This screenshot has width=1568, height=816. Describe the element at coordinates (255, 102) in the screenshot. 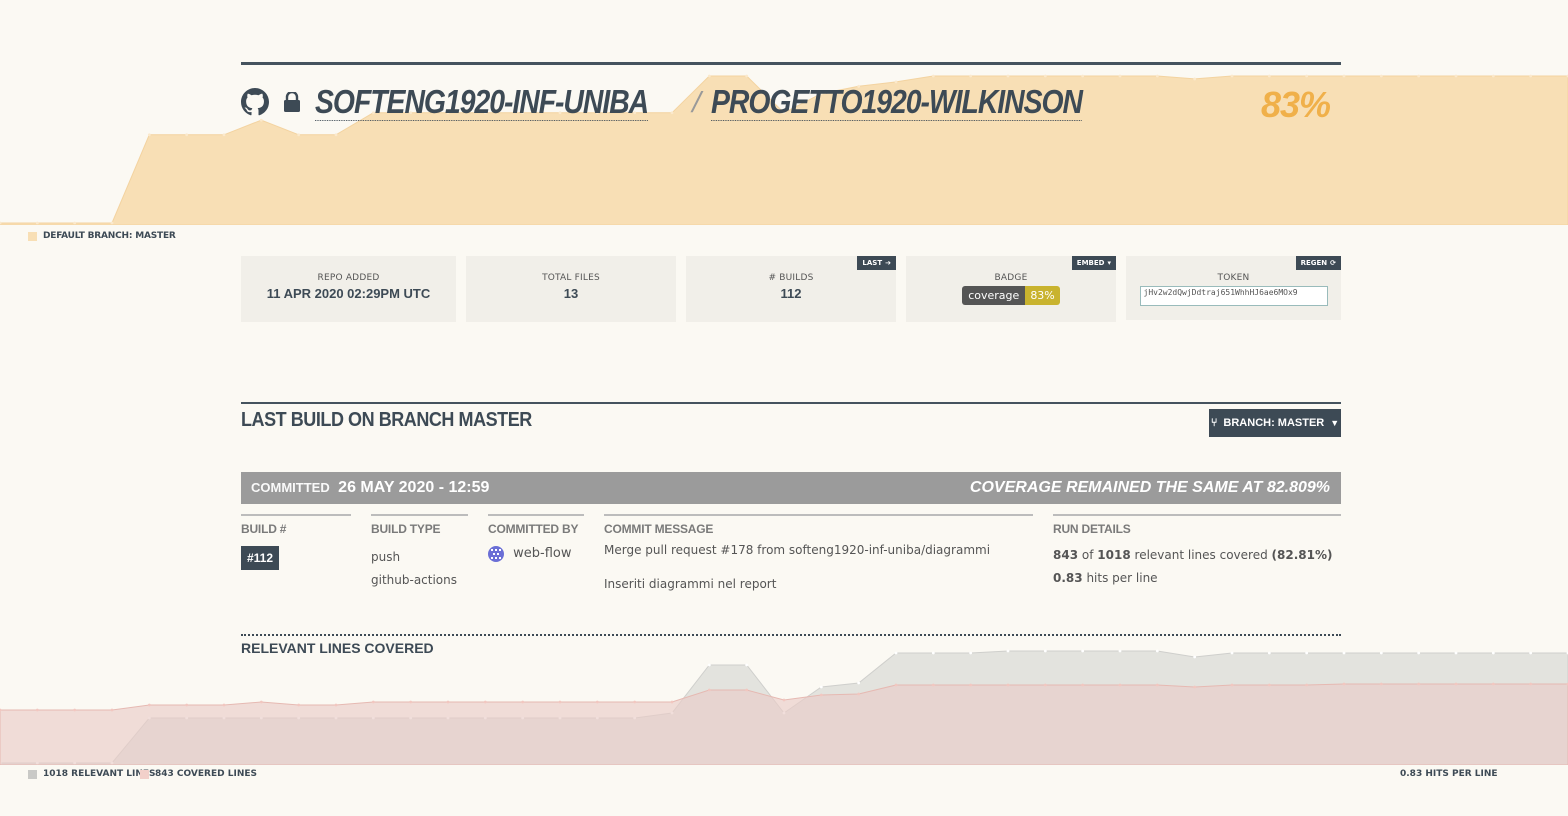

I see `github-icon` at that location.